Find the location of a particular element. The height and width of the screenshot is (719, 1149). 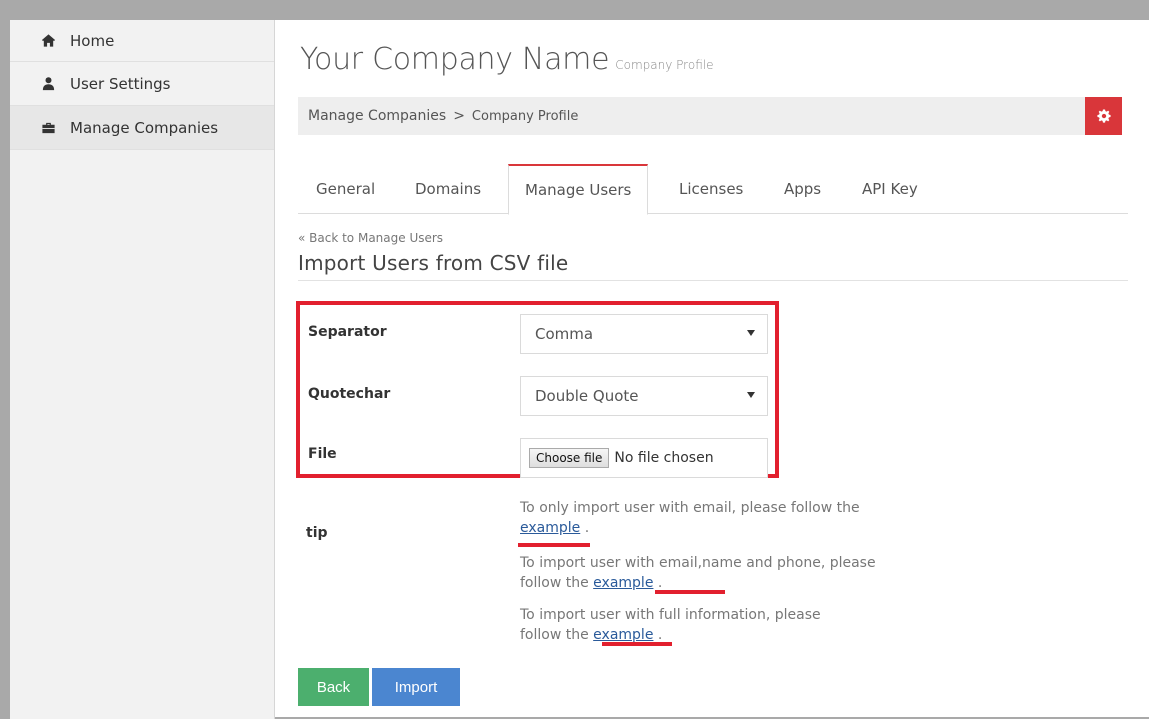

example-link-full-information: example is located at coordinates (623, 635).